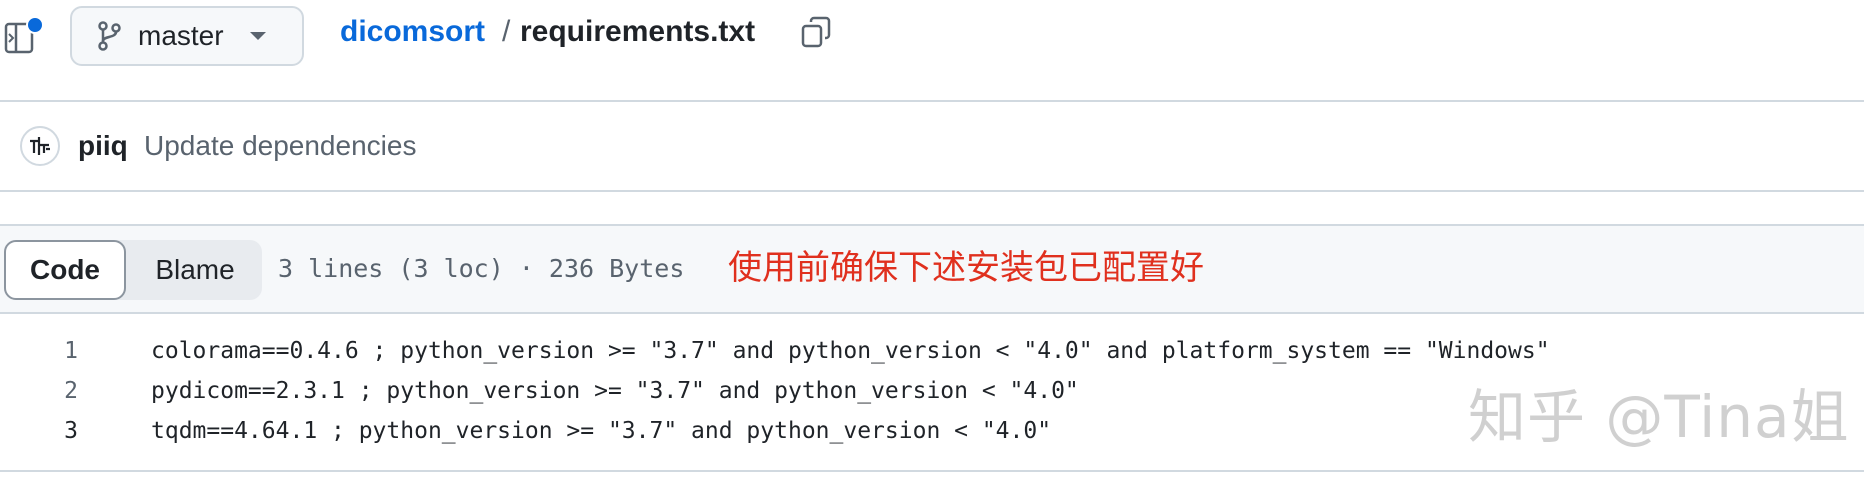 The height and width of the screenshot is (480, 1864). Describe the element at coordinates (195, 270) in the screenshot. I see `tab-blame: Blame` at that location.